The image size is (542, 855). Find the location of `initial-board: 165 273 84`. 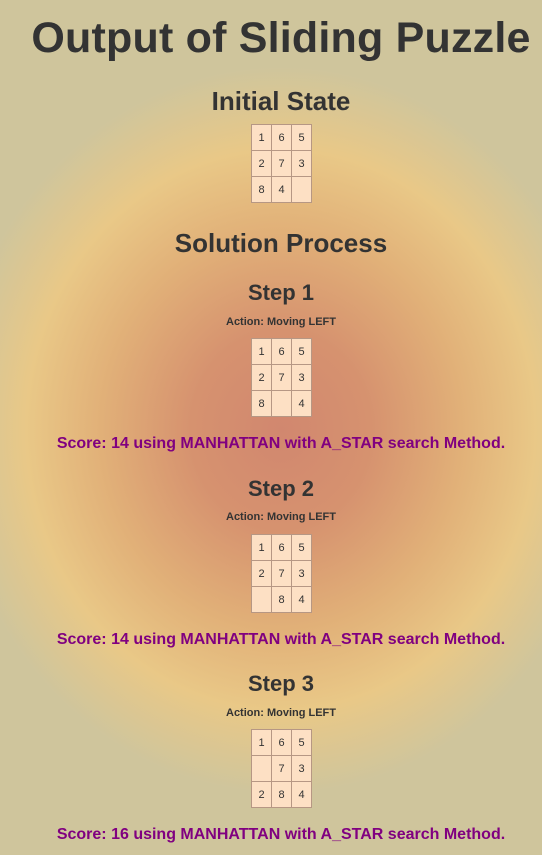

initial-board: 165 273 84 is located at coordinates (281, 163).